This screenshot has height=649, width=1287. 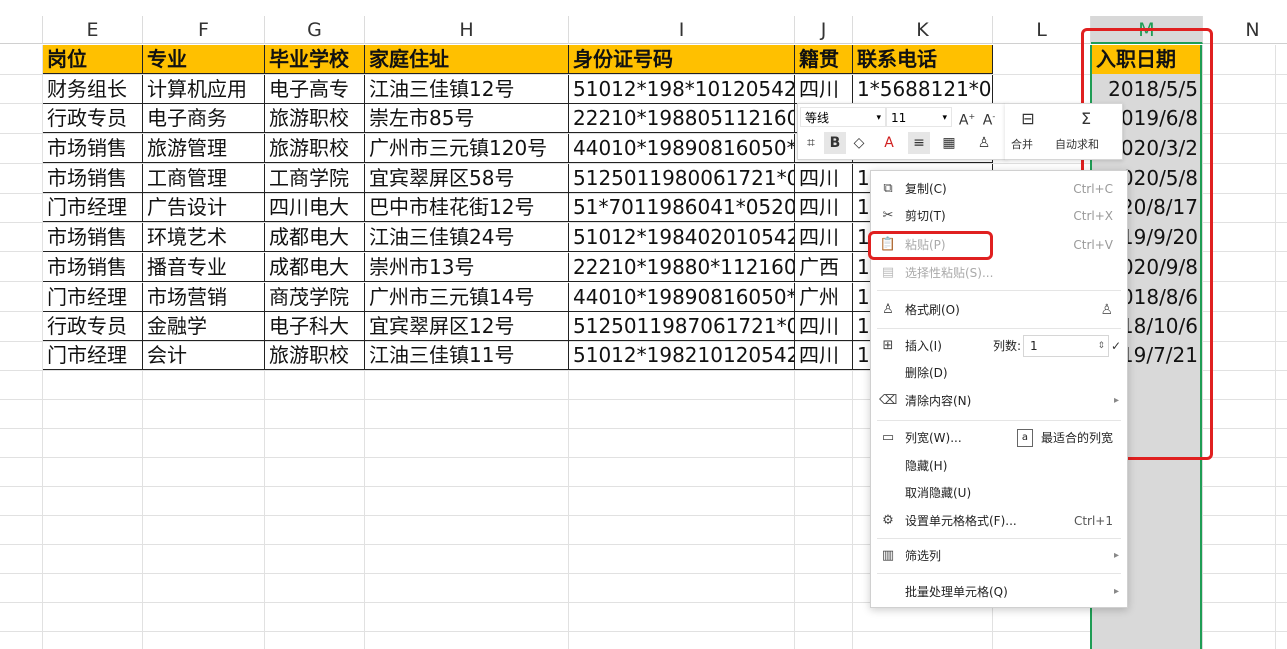 What do you see at coordinates (859, 143) in the screenshot?
I see `fill-color-icon: ◇` at bounding box center [859, 143].